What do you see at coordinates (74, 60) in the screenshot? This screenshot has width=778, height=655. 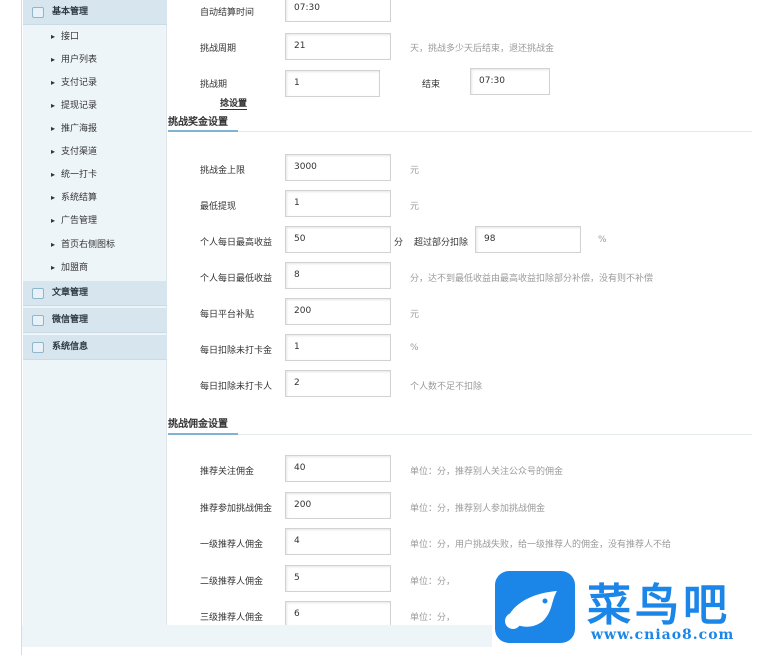 I see `sidebar-item: 用户列表` at bounding box center [74, 60].